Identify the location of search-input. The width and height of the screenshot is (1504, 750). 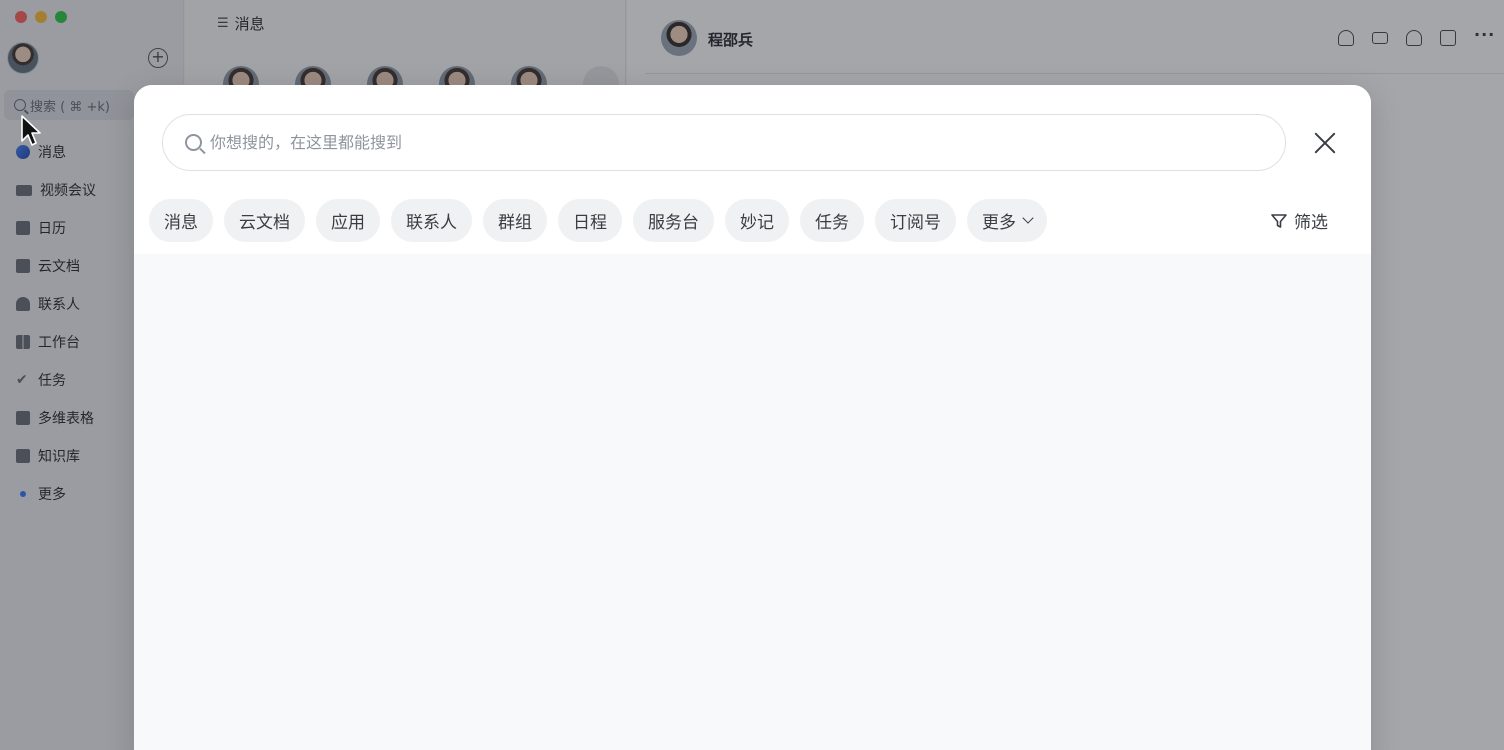
(710, 142).